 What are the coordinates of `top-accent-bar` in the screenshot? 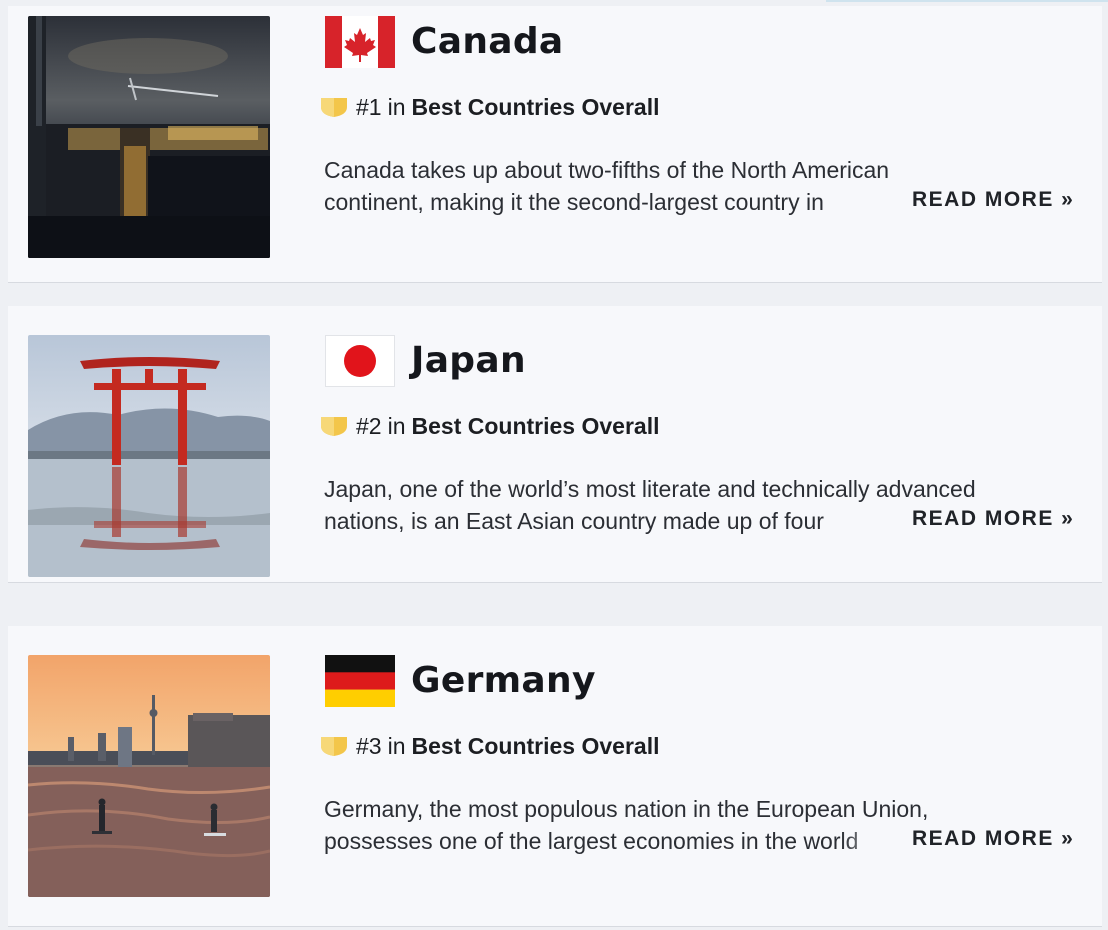 It's located at (967, 1).